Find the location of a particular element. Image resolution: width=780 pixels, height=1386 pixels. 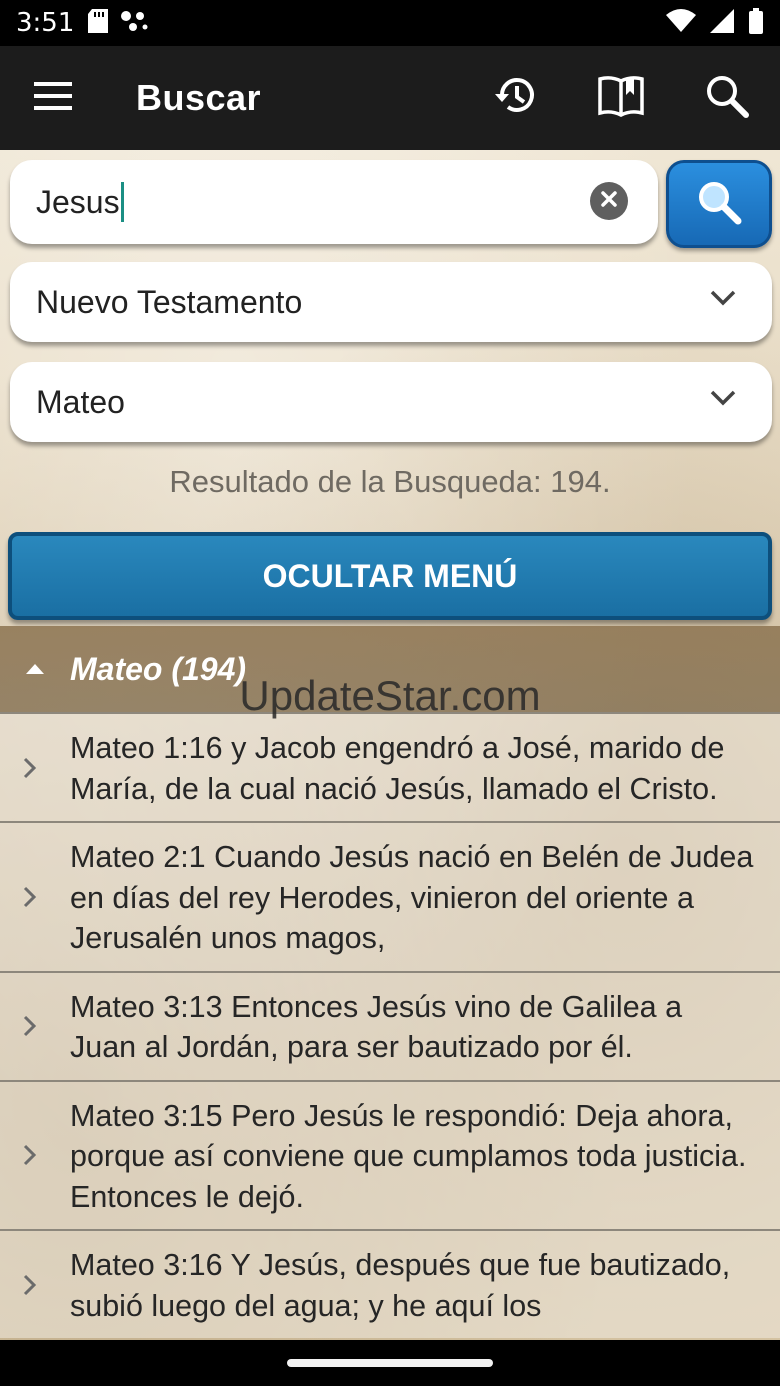

text-caret is located at coordinates (122, 202).